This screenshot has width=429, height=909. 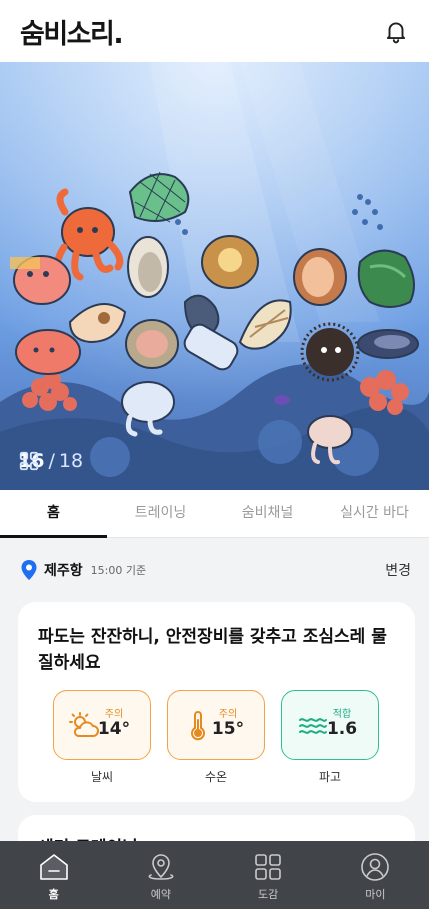 I want to click on metric-water-temp: 주의 15° 수온, so click(x=216, y=737).